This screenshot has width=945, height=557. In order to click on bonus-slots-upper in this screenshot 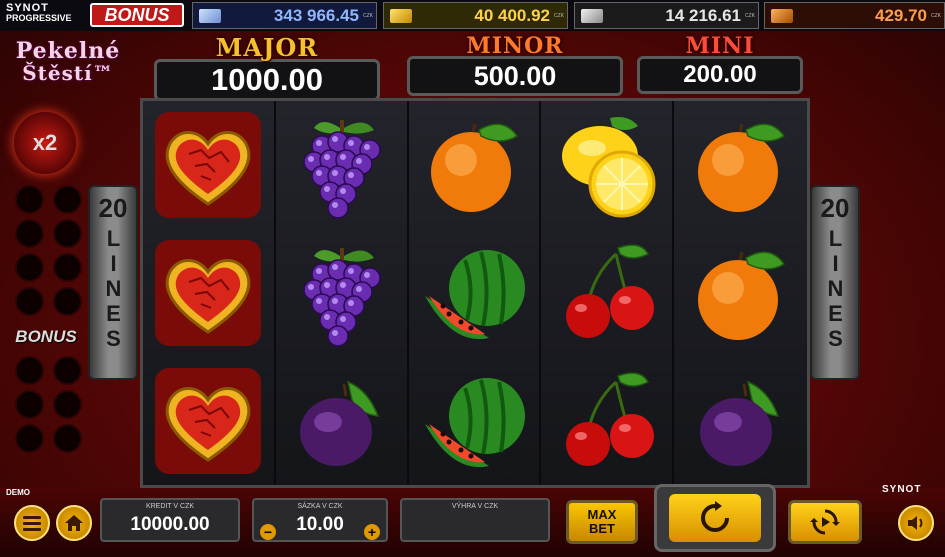, I will do `click(50, 250)`.